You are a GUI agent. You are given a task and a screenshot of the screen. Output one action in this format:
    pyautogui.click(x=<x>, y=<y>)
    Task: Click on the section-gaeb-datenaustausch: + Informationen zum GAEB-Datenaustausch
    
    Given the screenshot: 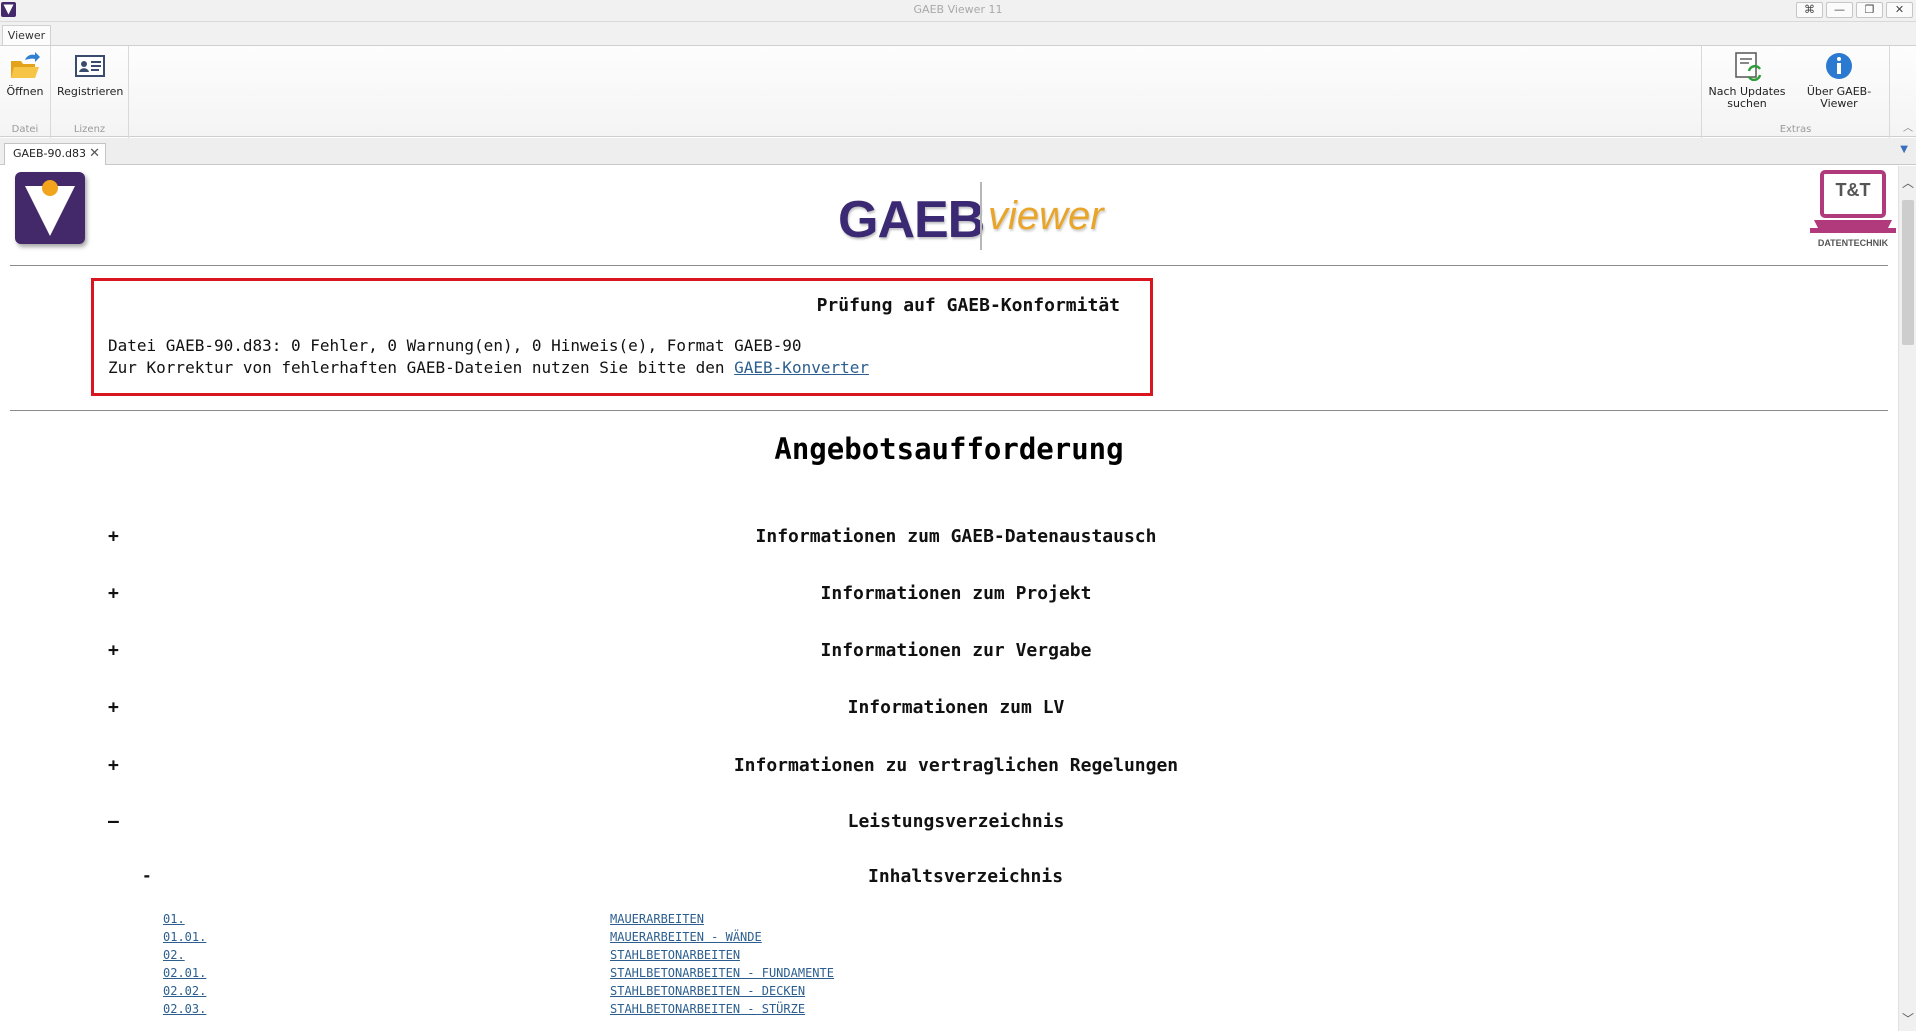 What is the action you would take?
    pyautogui.click(x=949, y=538)
    